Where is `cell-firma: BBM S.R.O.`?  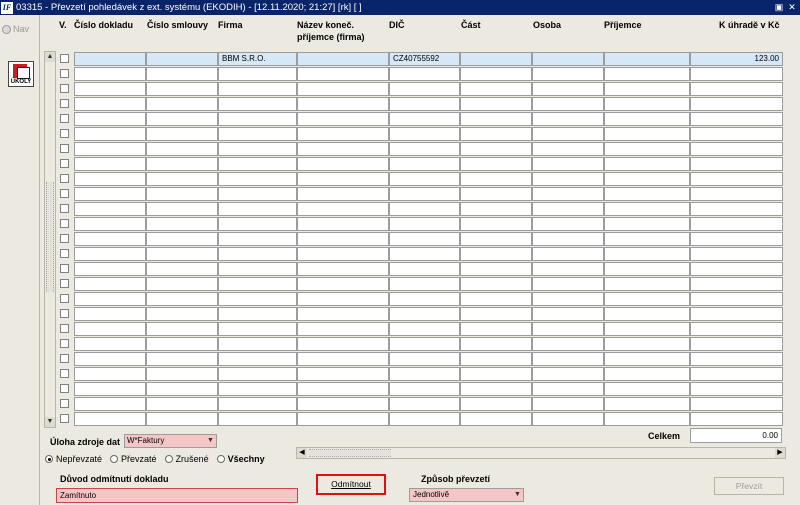 cell-firma: BBM S.R.O. is located at coordinates (257, 59).